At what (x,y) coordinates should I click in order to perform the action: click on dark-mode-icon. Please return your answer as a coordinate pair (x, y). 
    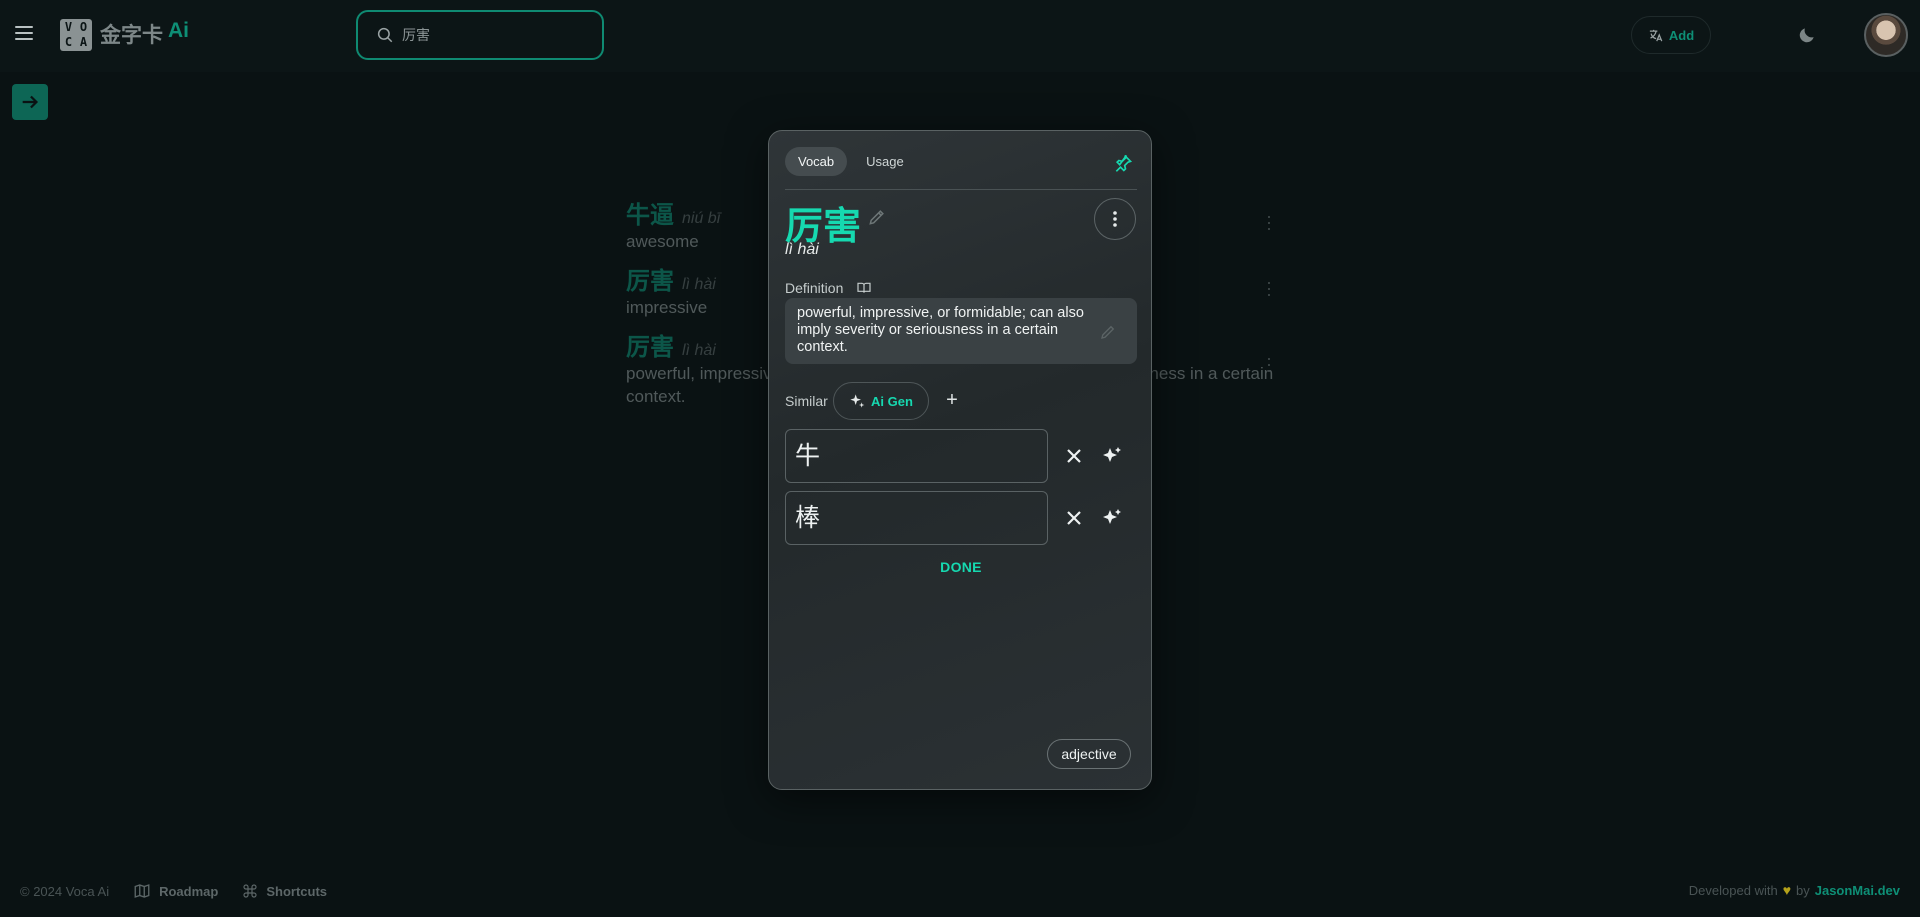
    Looking at the image, I should click on (1807, 35).